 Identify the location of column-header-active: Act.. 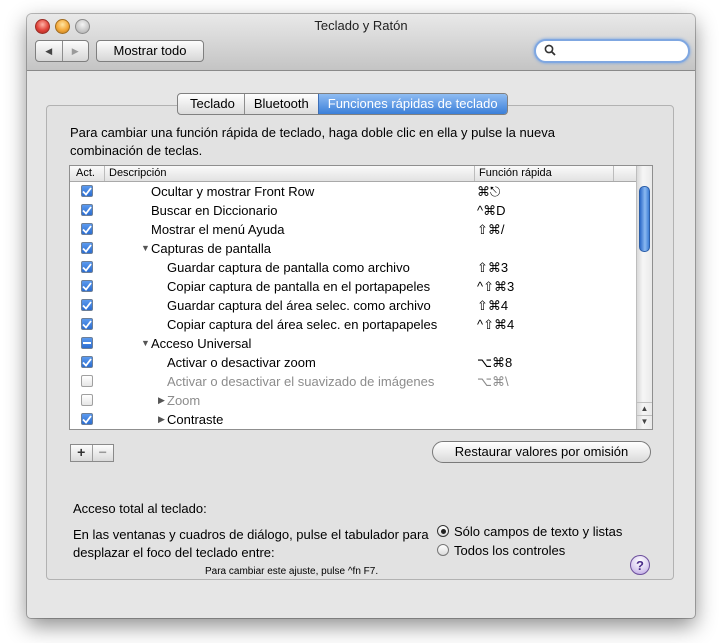
(89, 173).